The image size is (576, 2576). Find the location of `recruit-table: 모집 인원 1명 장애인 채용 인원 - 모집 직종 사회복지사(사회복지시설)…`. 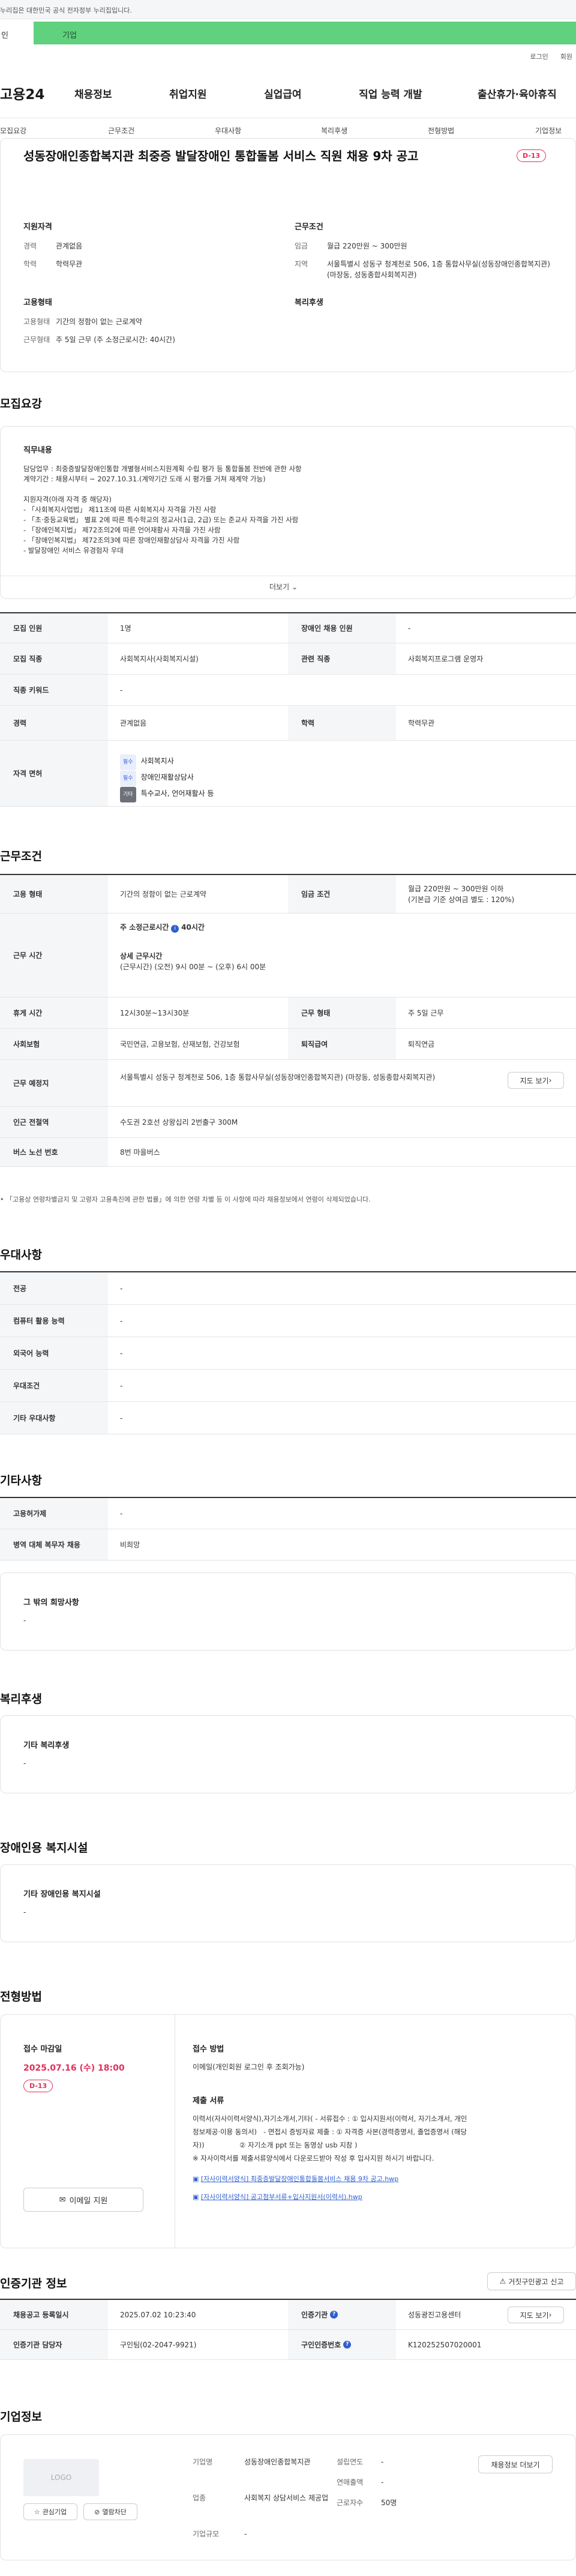

recruit-table: 모집 인원 1명 장애인 채용 인원 - 모집 직종 사회복지사(사회복지시설)… is located at coordinates (288, 709).